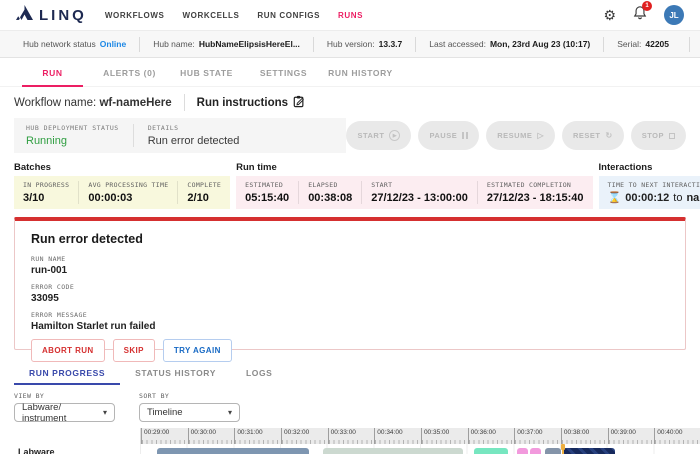 The width and height of the screenshot is (700, 454). I want to click on tab-status-history: STATUS HISTORY, so click(175, 373).